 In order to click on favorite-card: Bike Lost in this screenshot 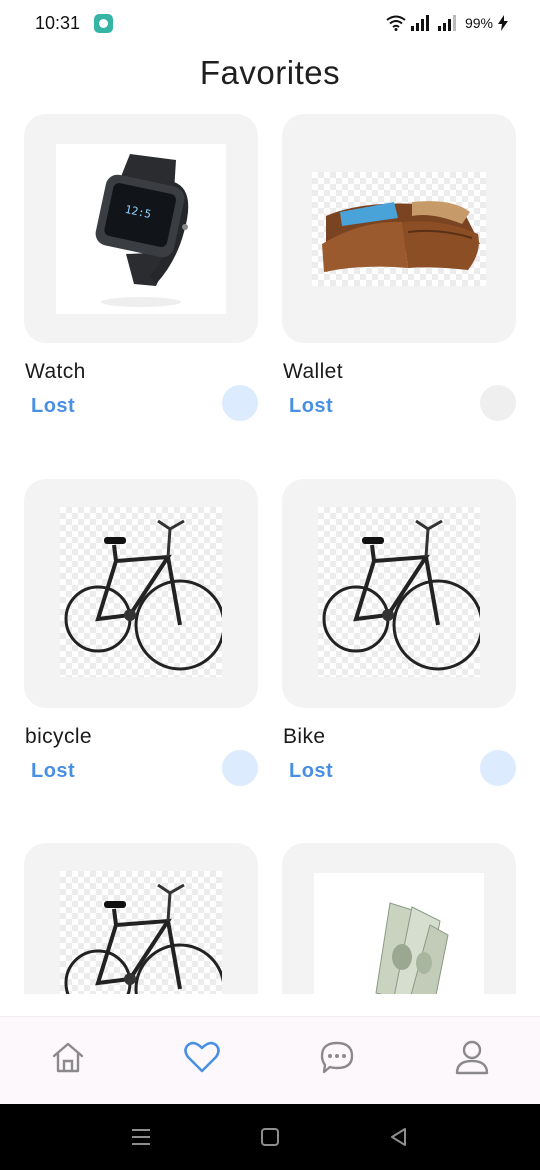, I will do `click(399, 632)`.